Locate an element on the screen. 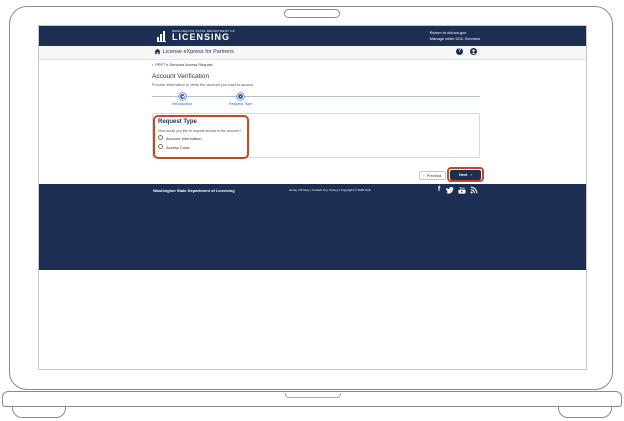  youtube-icon: You is located at coordinates (462, 190).